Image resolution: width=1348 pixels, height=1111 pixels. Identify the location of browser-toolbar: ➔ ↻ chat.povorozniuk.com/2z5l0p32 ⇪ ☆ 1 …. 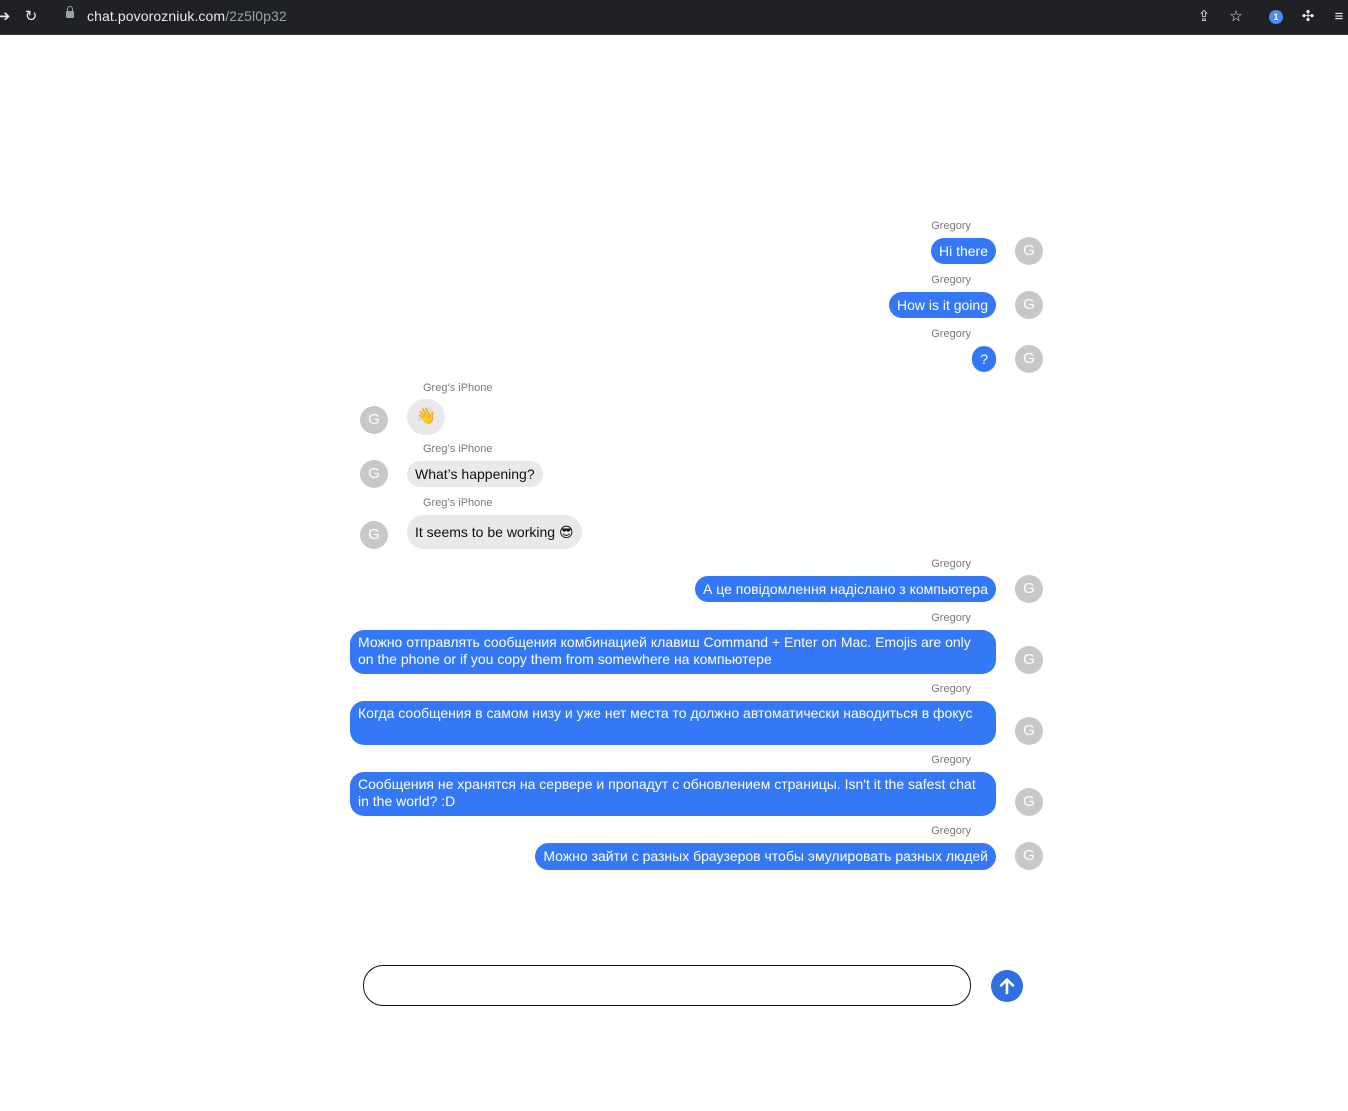
(674, 17).